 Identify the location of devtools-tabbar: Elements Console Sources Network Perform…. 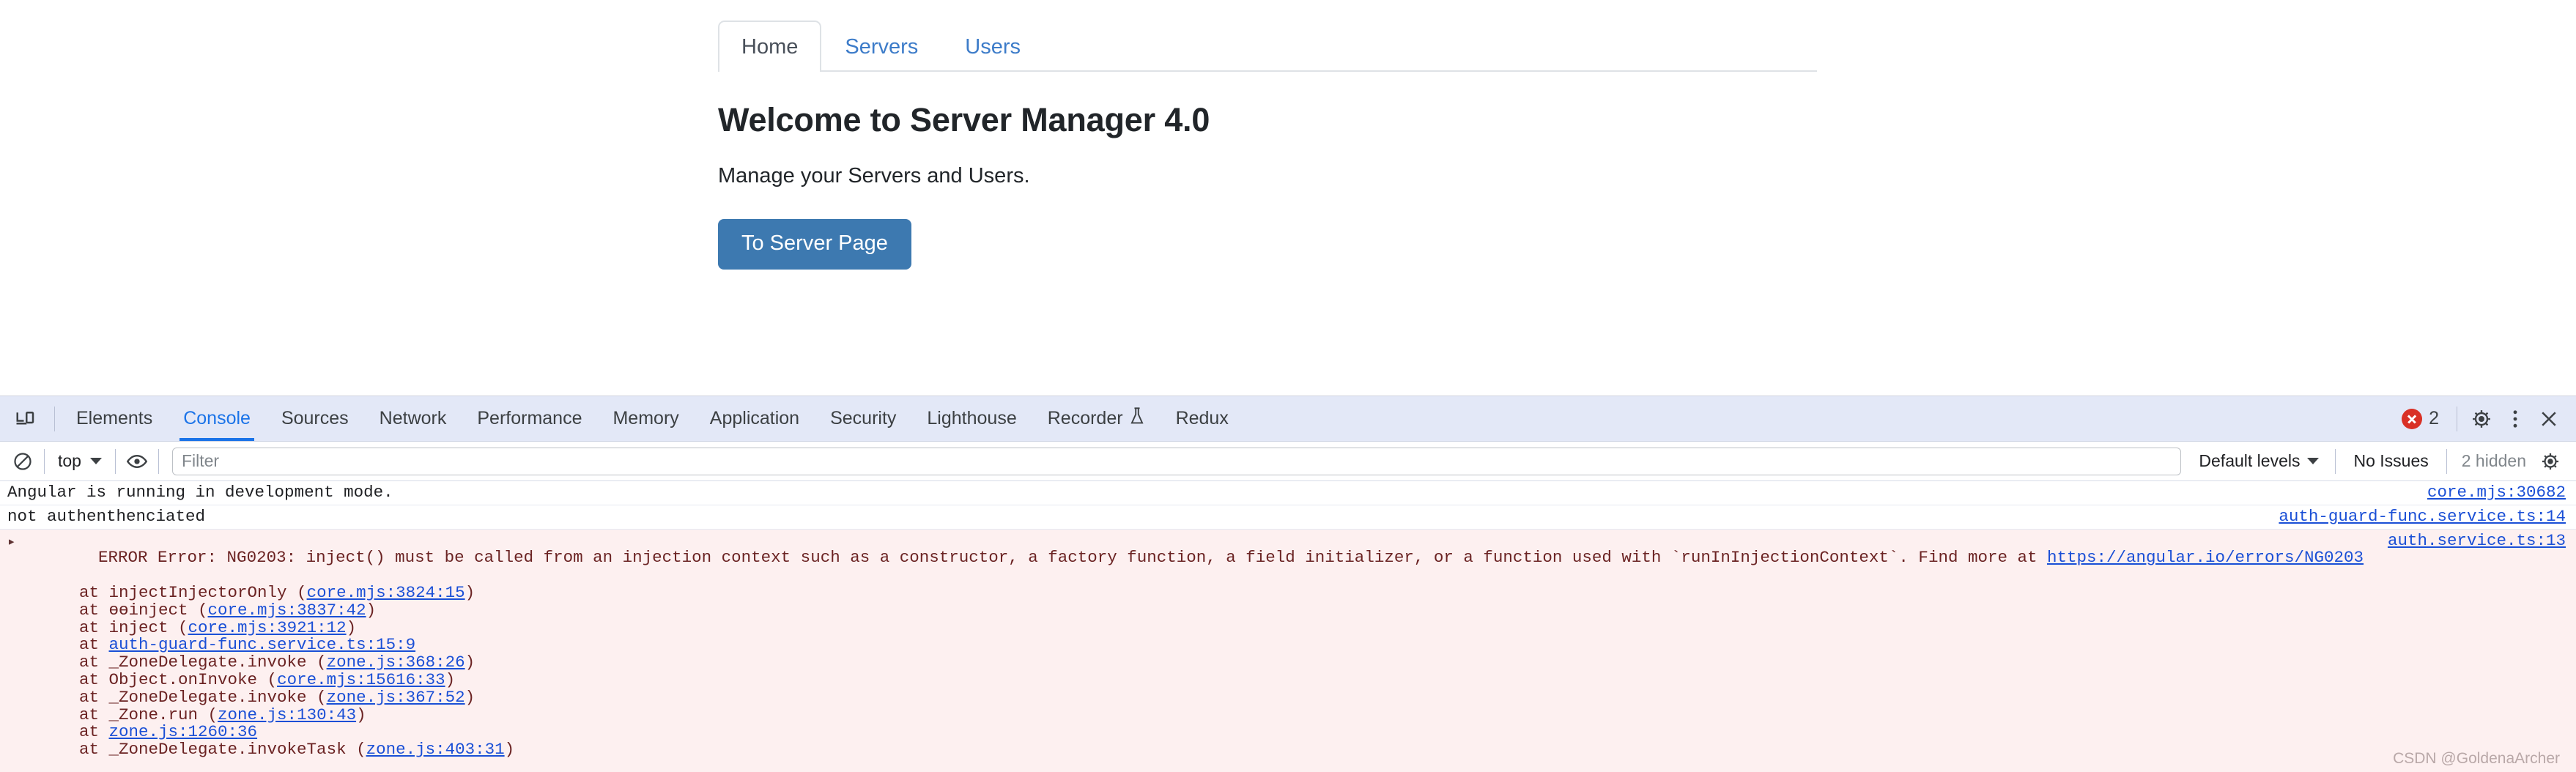
(1288, 419).